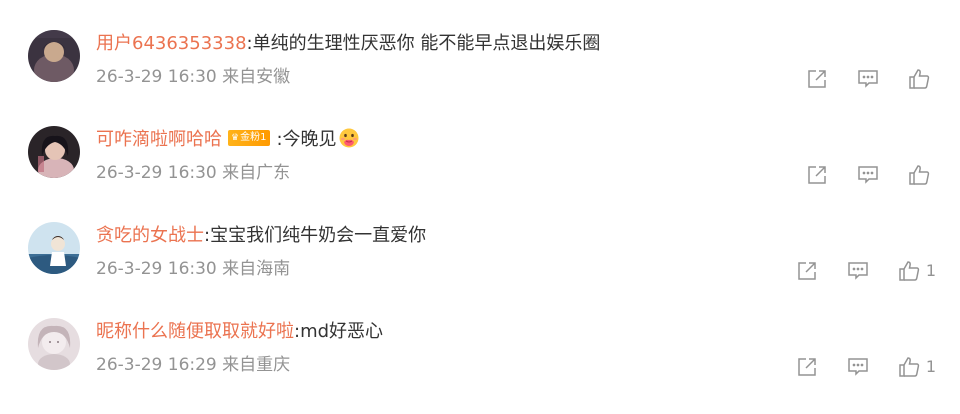 The width and height of the screenshot is (960, 414). Describe the element at coordinates (256, 173) in the screenshot. I see `comment-location: 来自广东` at that location.